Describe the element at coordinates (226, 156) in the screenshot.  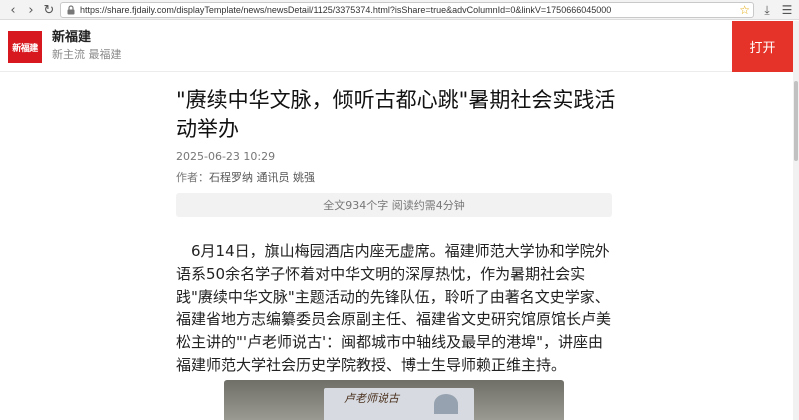
I see `publish-date: 2025-06-23 10:29` at that location.